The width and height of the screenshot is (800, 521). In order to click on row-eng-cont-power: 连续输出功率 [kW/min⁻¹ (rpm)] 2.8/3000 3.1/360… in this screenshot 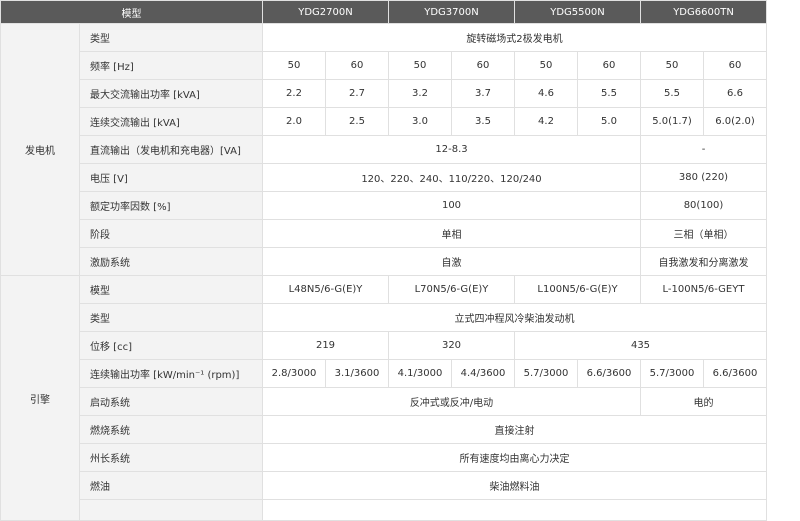, I will do `click(384, 373)`.